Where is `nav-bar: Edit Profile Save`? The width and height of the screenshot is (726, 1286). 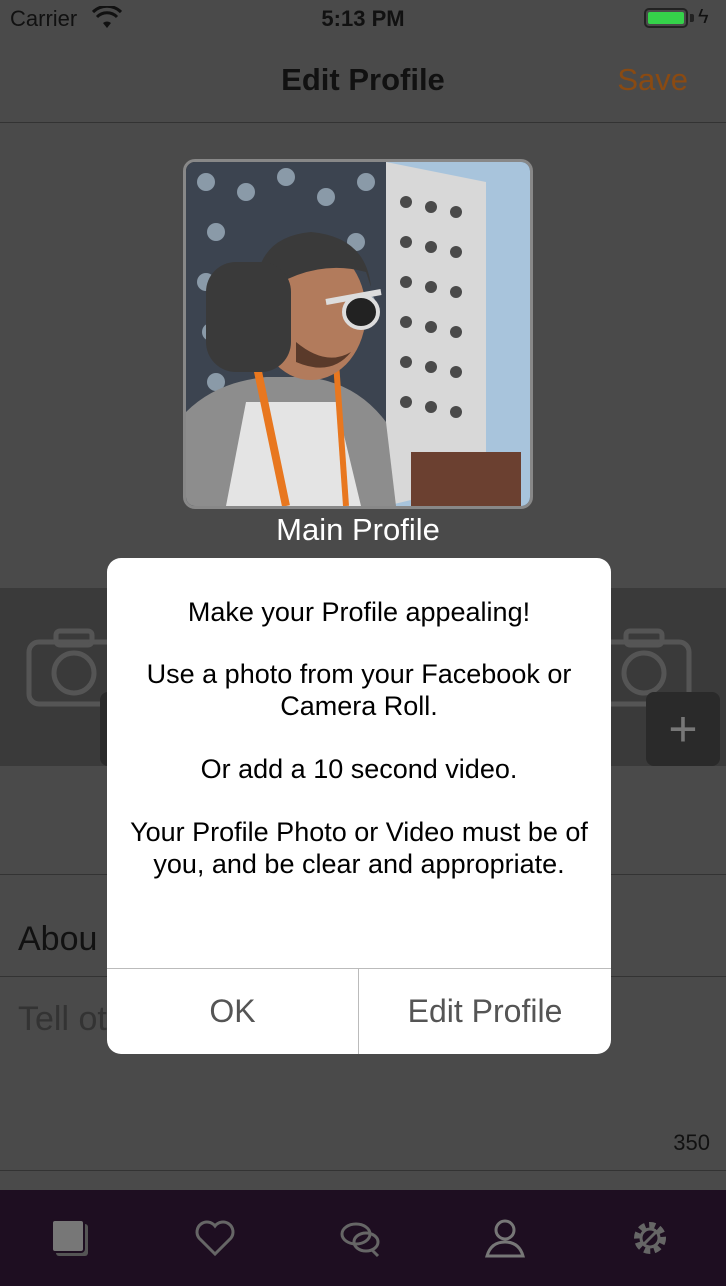
nav-bar: Edit Profile Save is located at coordinates (363, 81).